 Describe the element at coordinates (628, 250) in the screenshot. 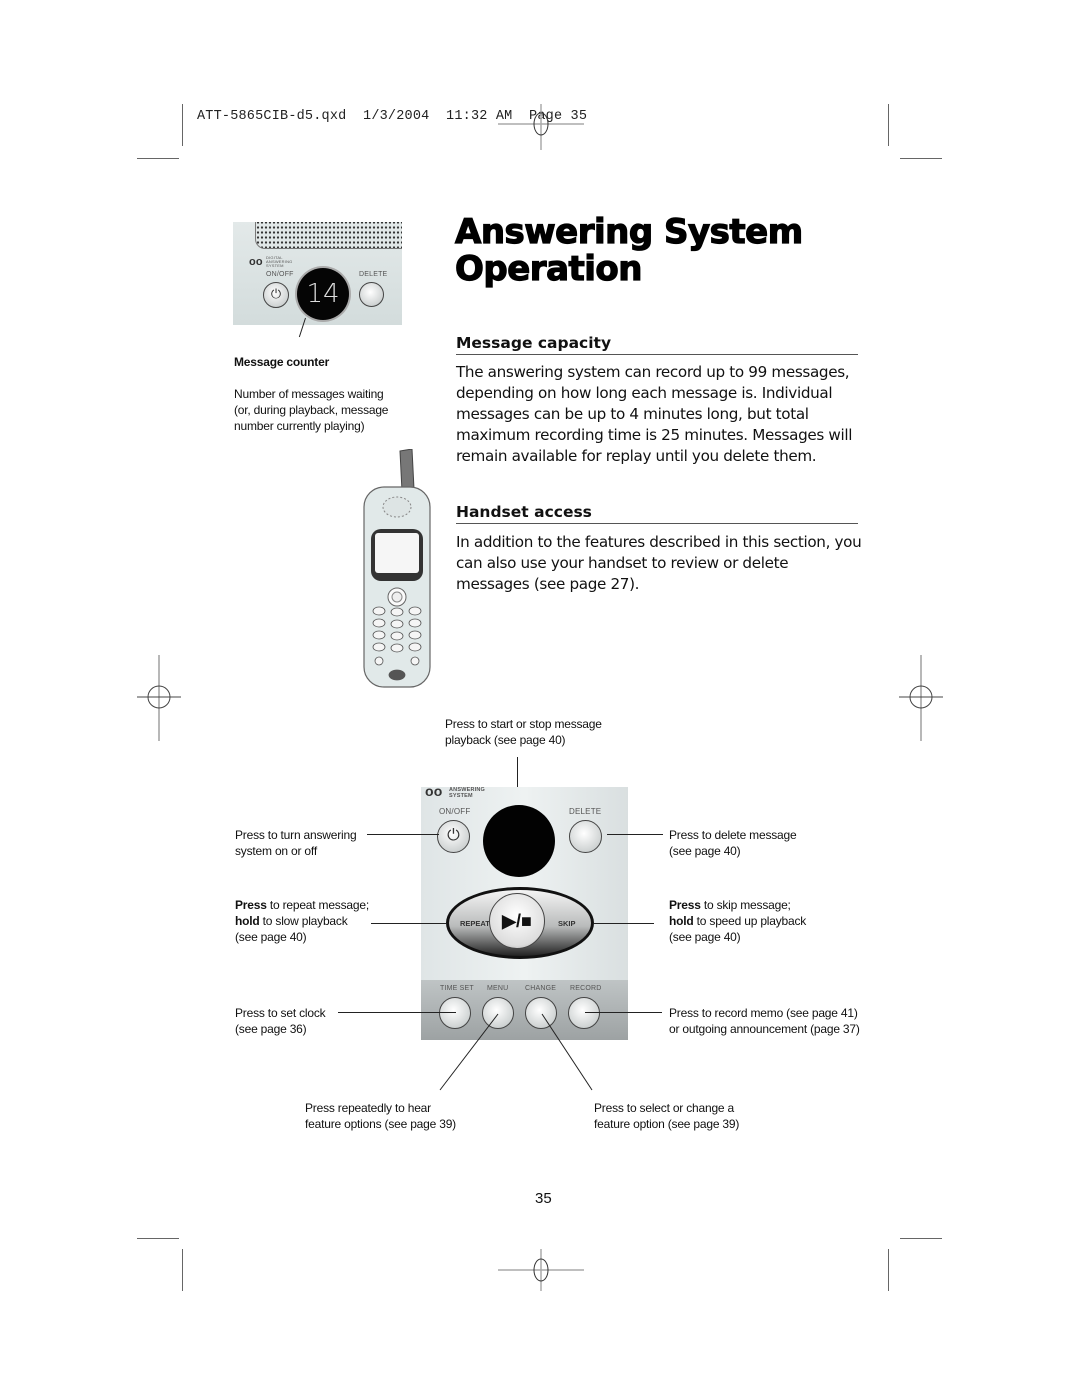

I see `page-title: Answering System Operation` at that location.